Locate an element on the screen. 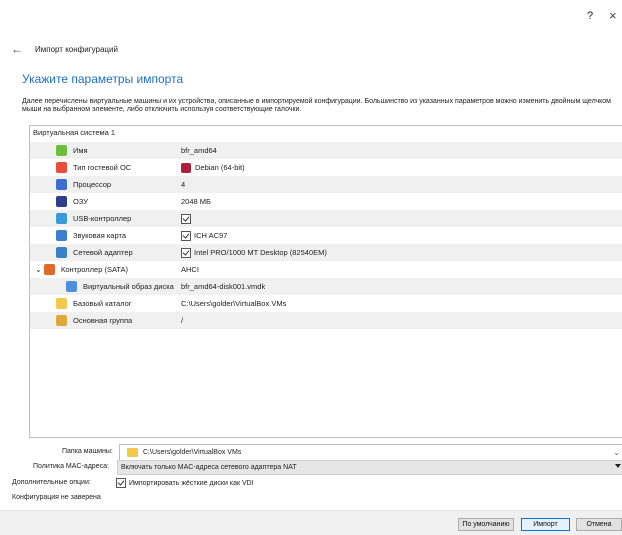  expand-chevron-icon: ⌄ is located at coordinates (38, 269).